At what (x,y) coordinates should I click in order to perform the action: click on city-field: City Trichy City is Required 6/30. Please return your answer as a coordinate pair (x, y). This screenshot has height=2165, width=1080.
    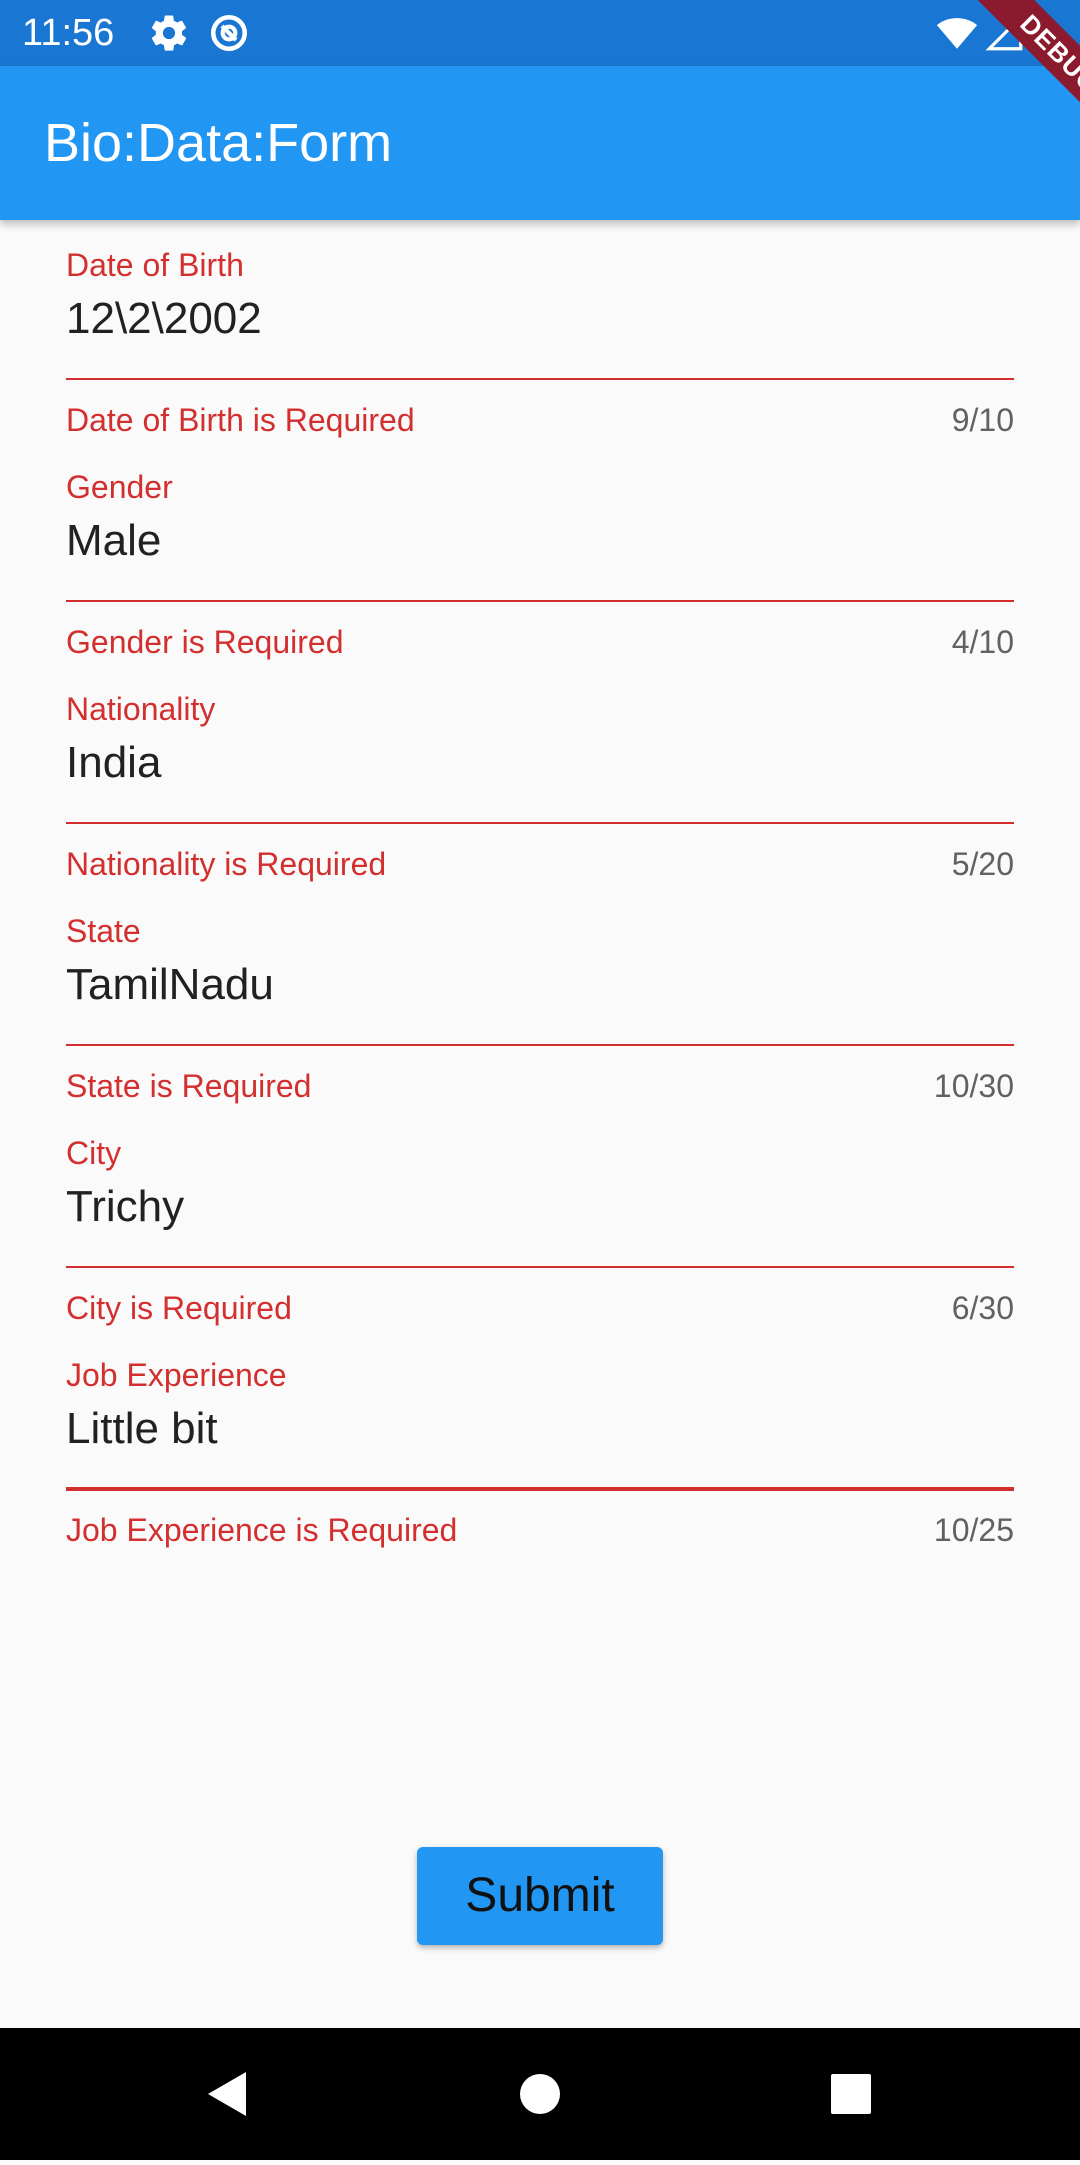
    Looking at the image, I should click on (540, 1219).